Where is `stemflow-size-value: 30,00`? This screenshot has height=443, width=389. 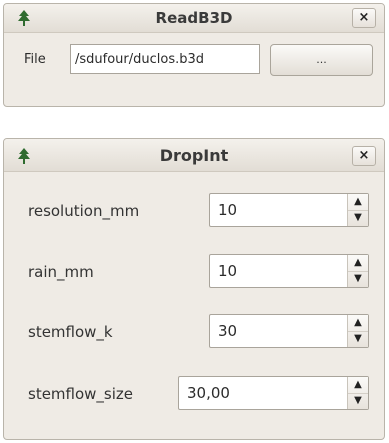 stemflow-size-value: 30,00 is located at coordinates (208, 393).